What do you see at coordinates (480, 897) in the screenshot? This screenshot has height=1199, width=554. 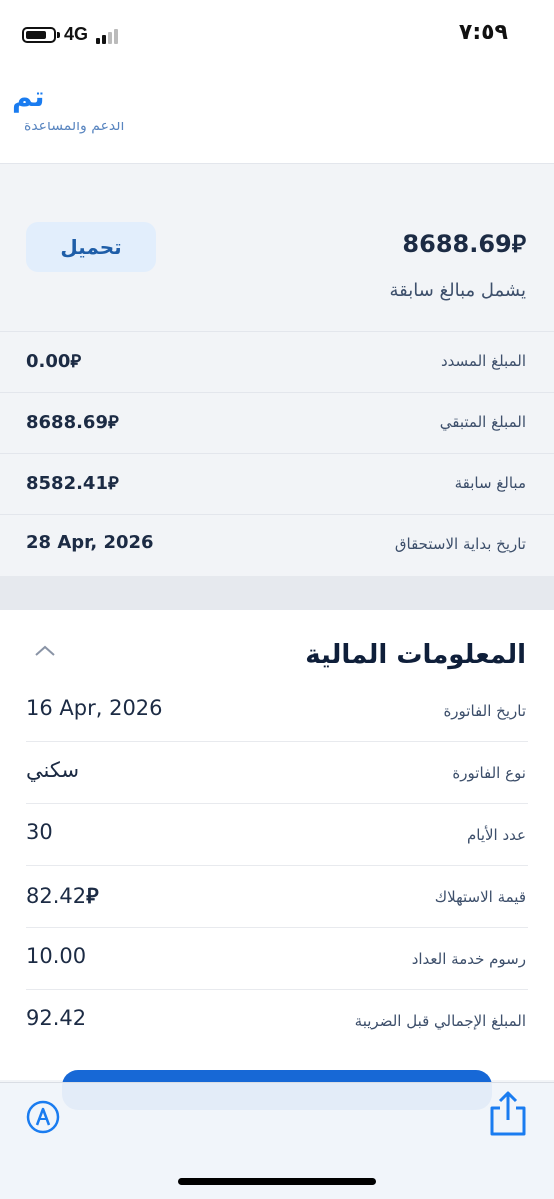 I see `row-label: قيمة الاستهلاك` at bounding box center [480, 897].